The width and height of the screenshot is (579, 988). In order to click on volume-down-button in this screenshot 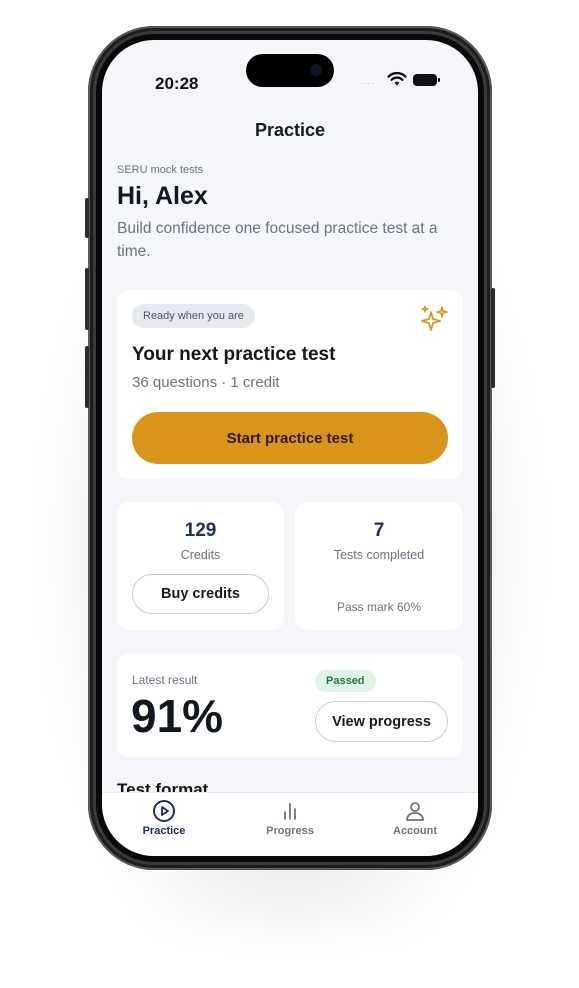, I will do `click(87, 377)`.